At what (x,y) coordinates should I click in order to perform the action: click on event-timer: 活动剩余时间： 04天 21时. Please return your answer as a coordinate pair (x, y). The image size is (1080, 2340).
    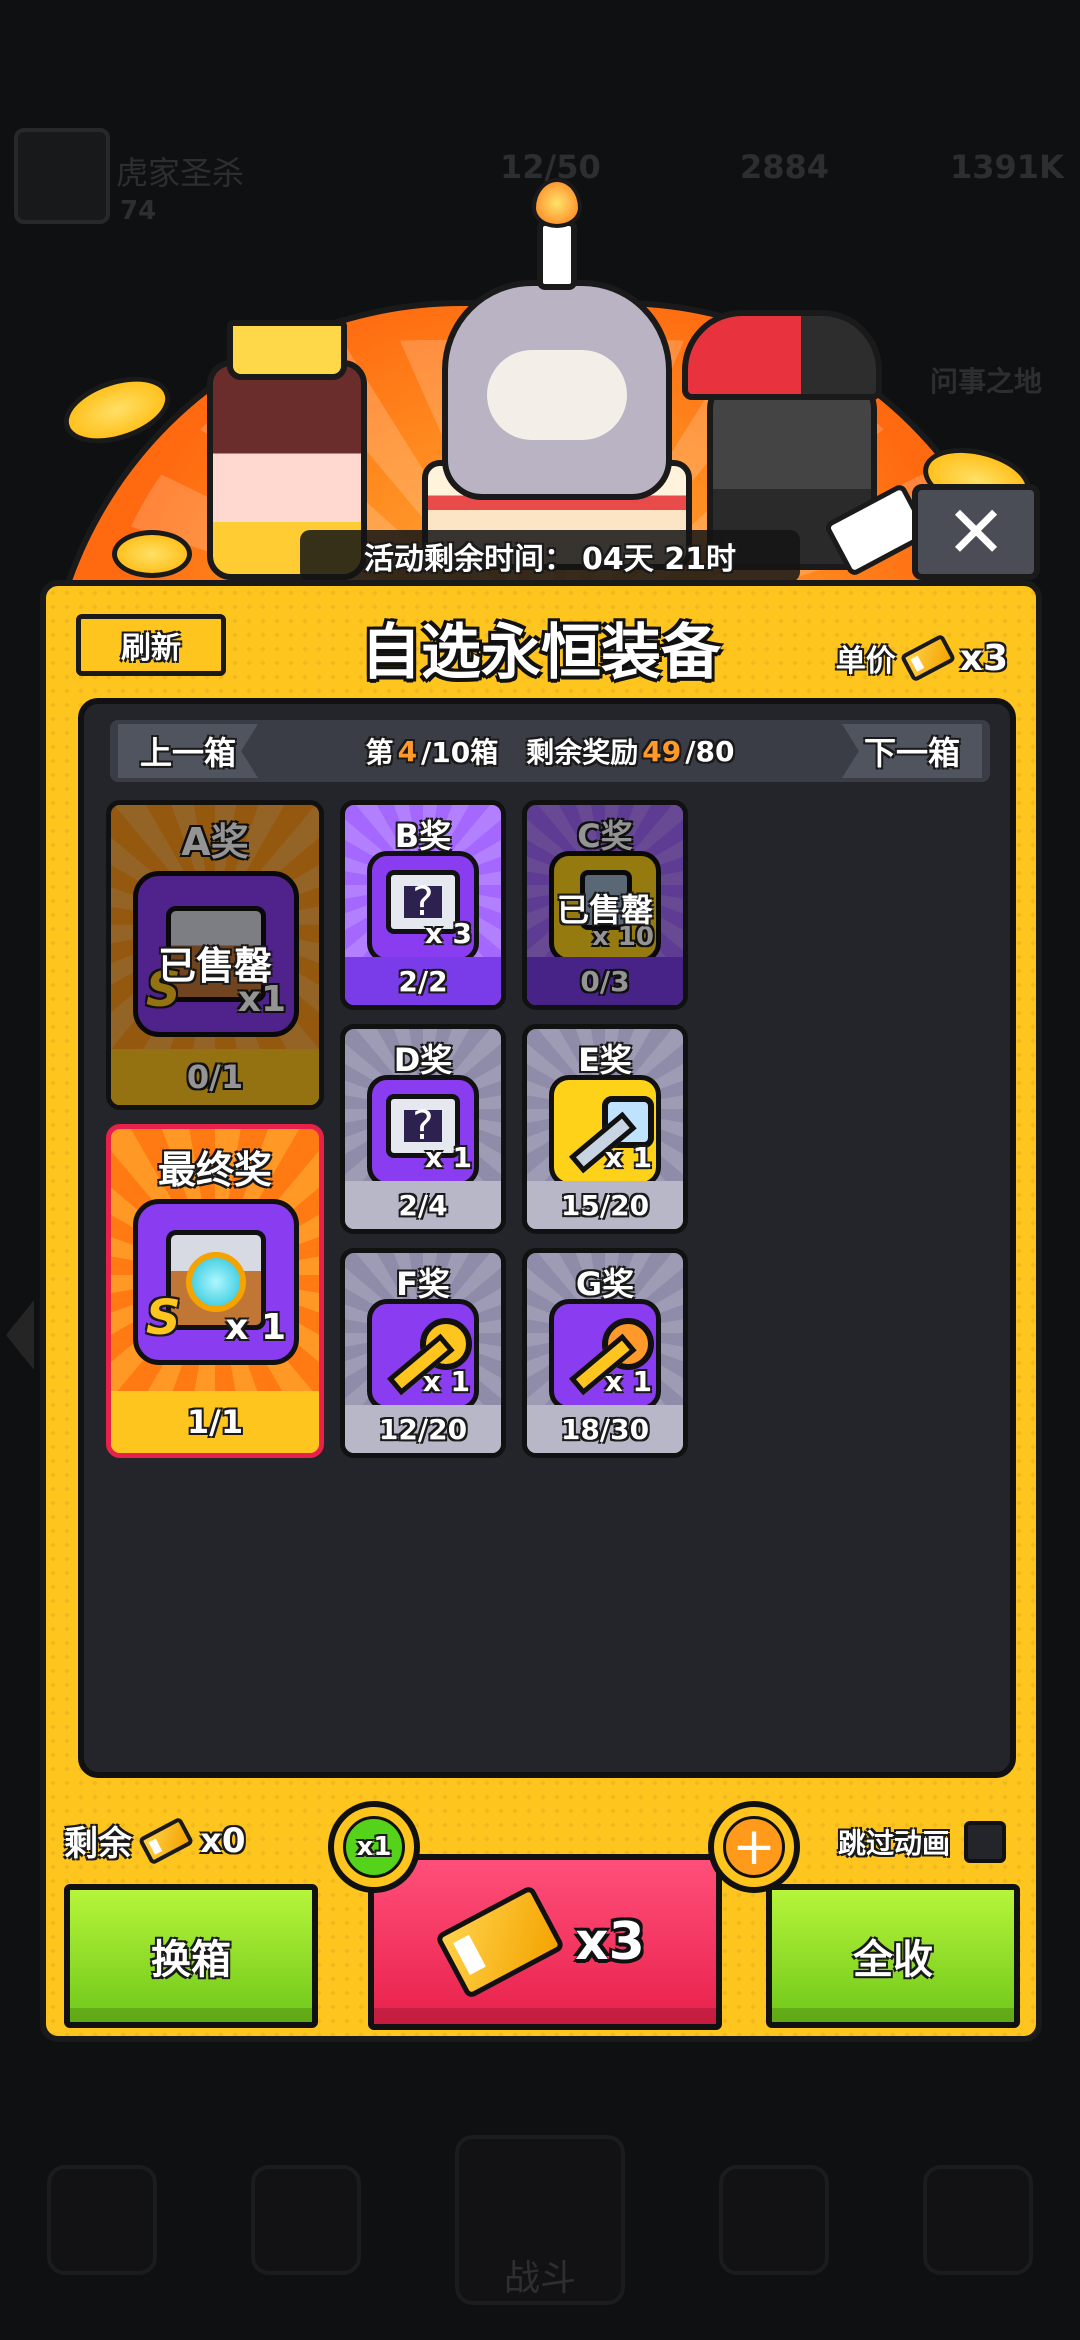
    Looking at the image, I should click on (550, 556).